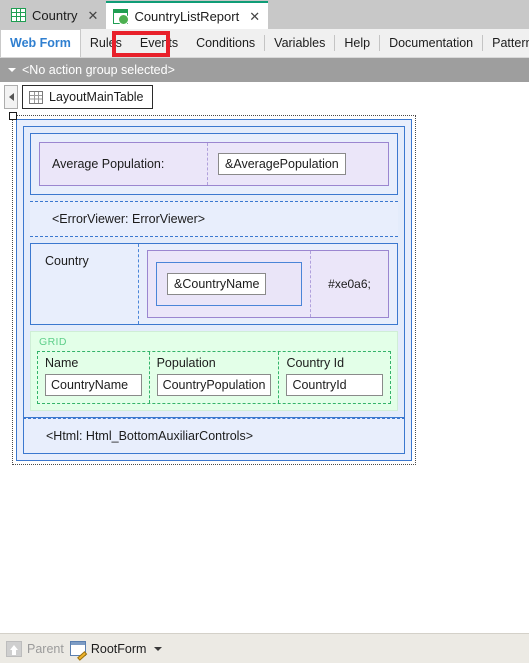  I want to click on scroll-left-icon, so click(11, 97).